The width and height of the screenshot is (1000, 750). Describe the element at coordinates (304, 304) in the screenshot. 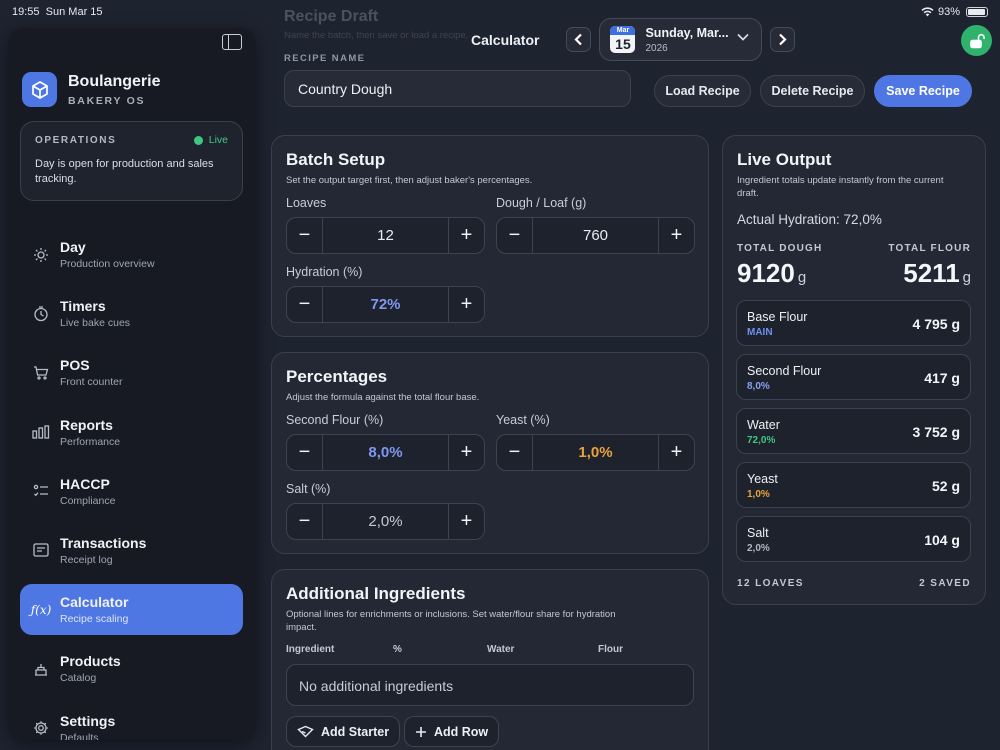

I see `hydration-decrement-button: −` at that location.